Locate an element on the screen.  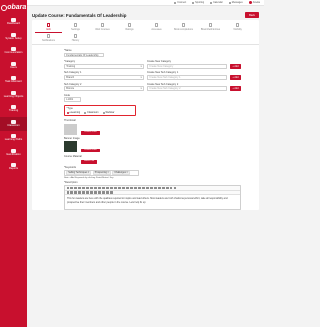
sidebar-item-training: Training is located at coordinates (13, 109).